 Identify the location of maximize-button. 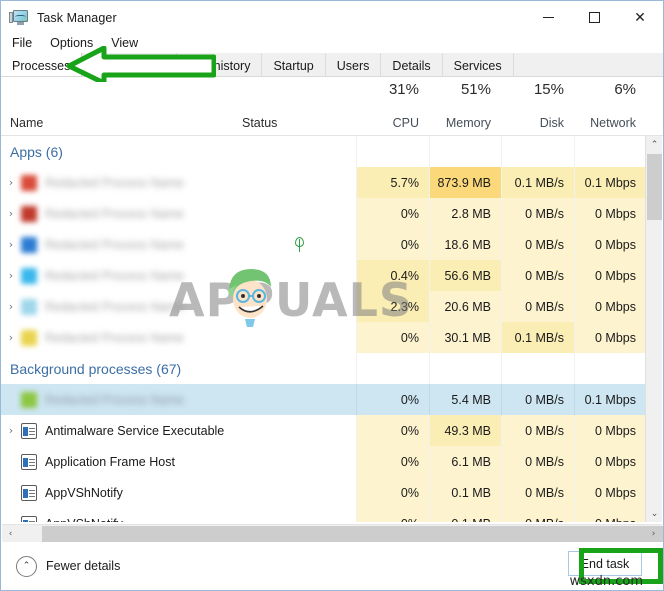
(594, 17).